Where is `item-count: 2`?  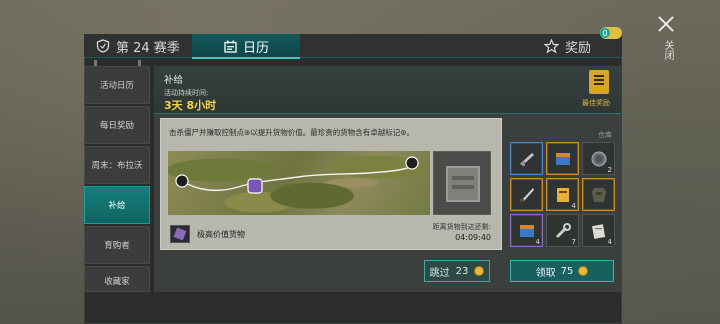 item-count: 2 is located at coordinates (609, 170).